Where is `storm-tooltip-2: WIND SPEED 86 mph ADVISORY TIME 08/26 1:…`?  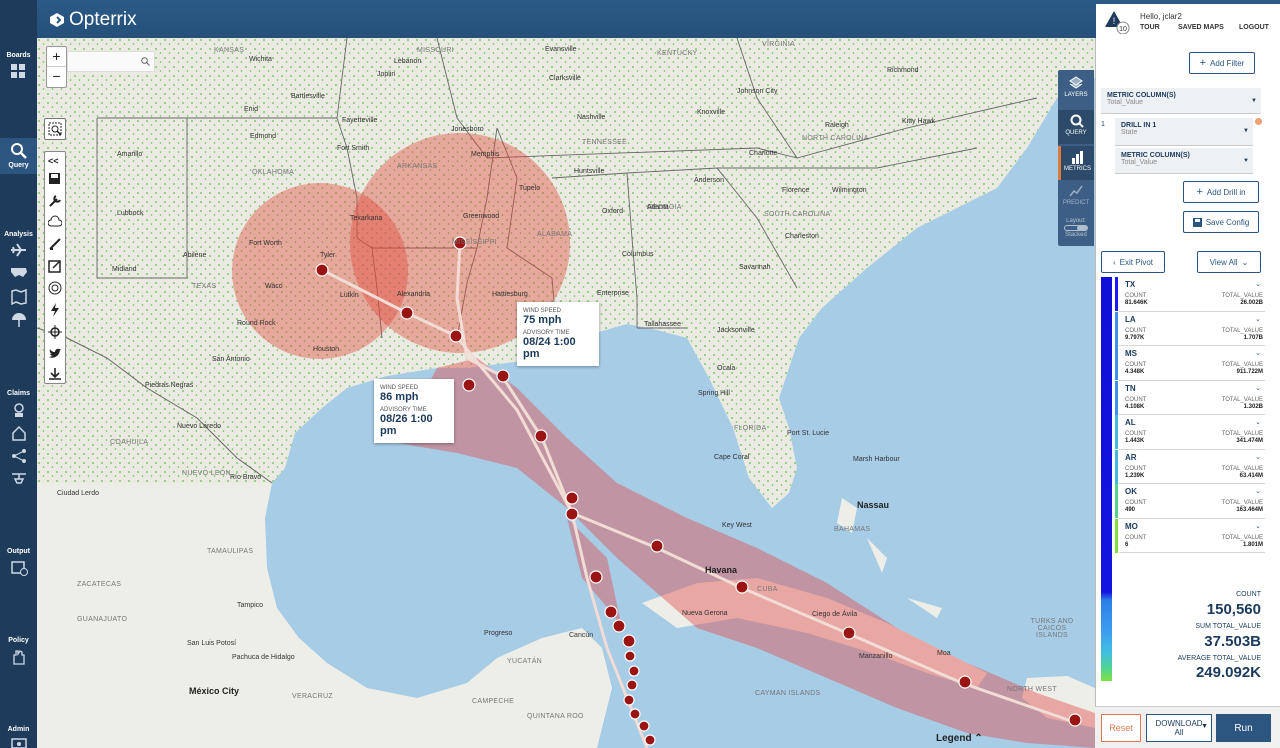 storm-tooltip-2: WIND SPEED 86 mph ADVISORY TIME 08/26 1:… is located at coordinates (414, 411).